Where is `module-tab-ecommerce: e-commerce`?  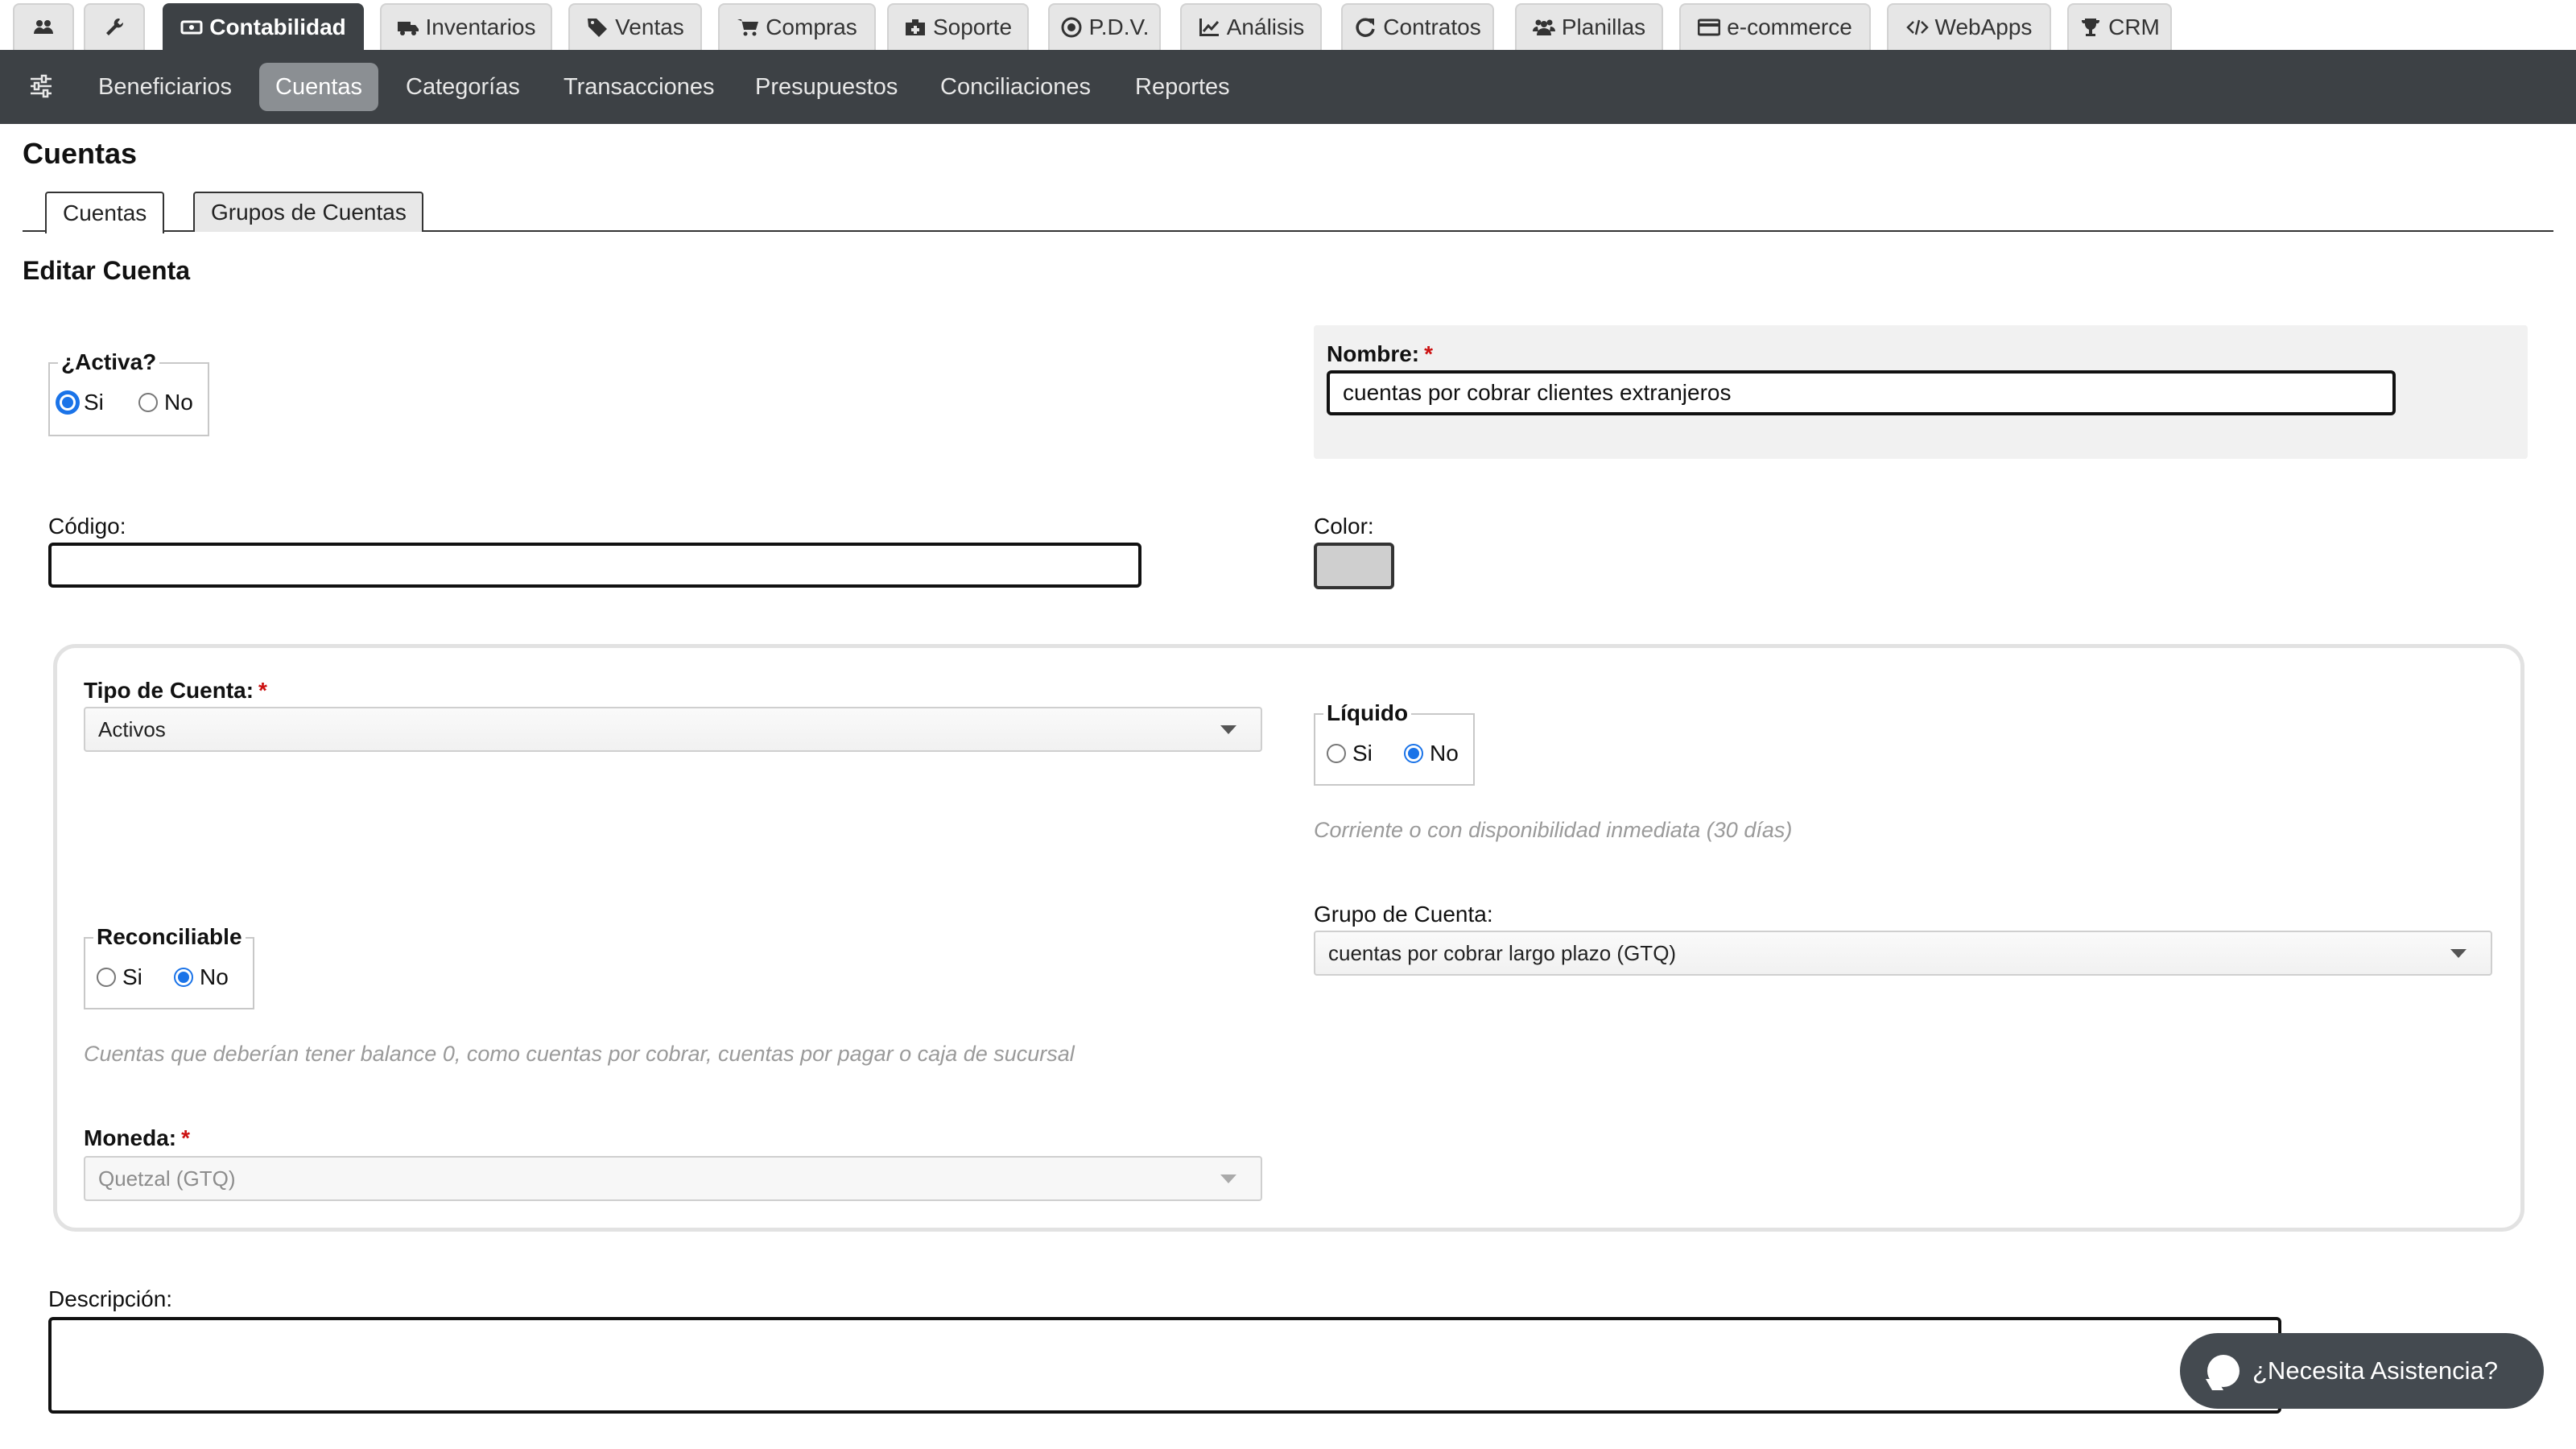 module-tab-ecommerce: e-commerce is located at coordinates (1775, 26).